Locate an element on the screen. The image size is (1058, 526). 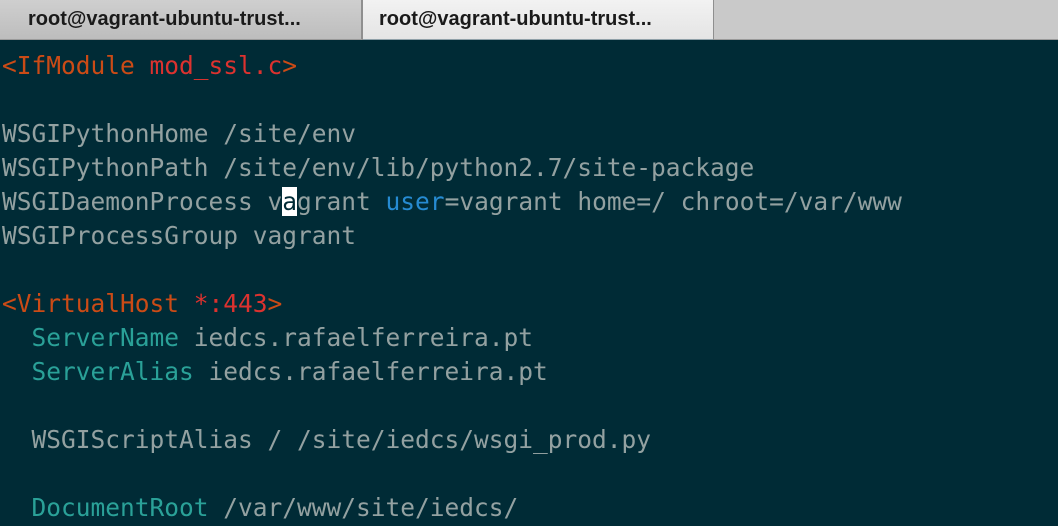
terminal-text-segment: <VirtualHost is located at coordinates (98, 303).